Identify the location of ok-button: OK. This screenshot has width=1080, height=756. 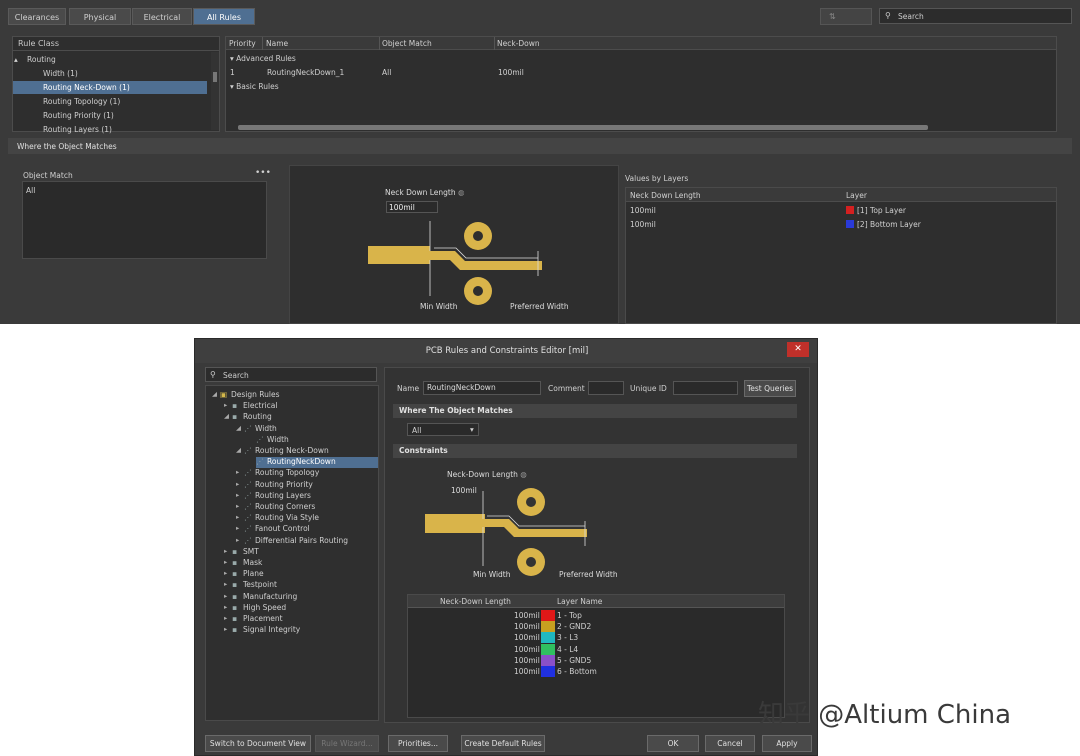
(673, 743).